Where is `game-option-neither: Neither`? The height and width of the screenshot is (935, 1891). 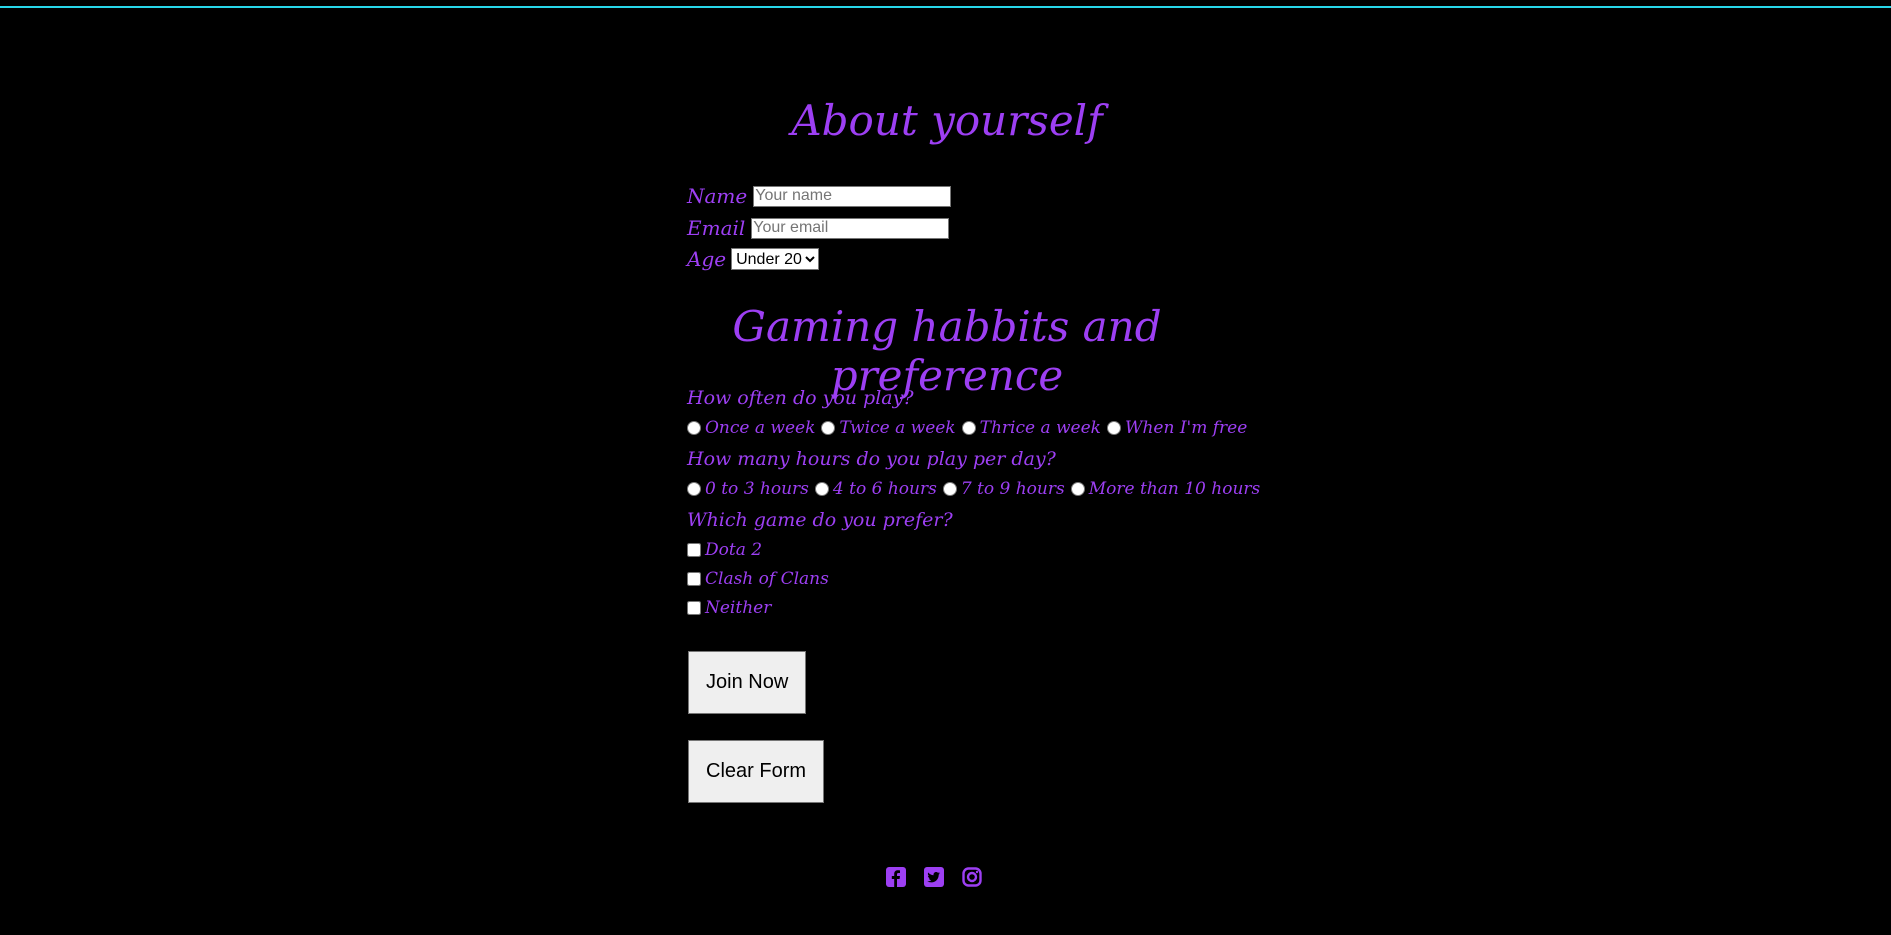 game-option-neither: Neither is located at coordinates (732, 608).